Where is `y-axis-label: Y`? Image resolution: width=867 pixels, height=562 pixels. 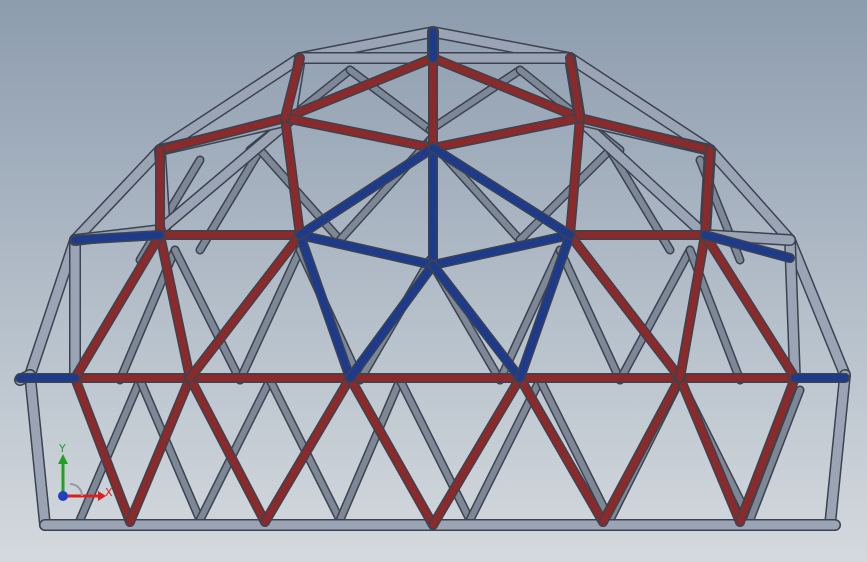
y-axis-label: Y is located at coordinates (62, 448).